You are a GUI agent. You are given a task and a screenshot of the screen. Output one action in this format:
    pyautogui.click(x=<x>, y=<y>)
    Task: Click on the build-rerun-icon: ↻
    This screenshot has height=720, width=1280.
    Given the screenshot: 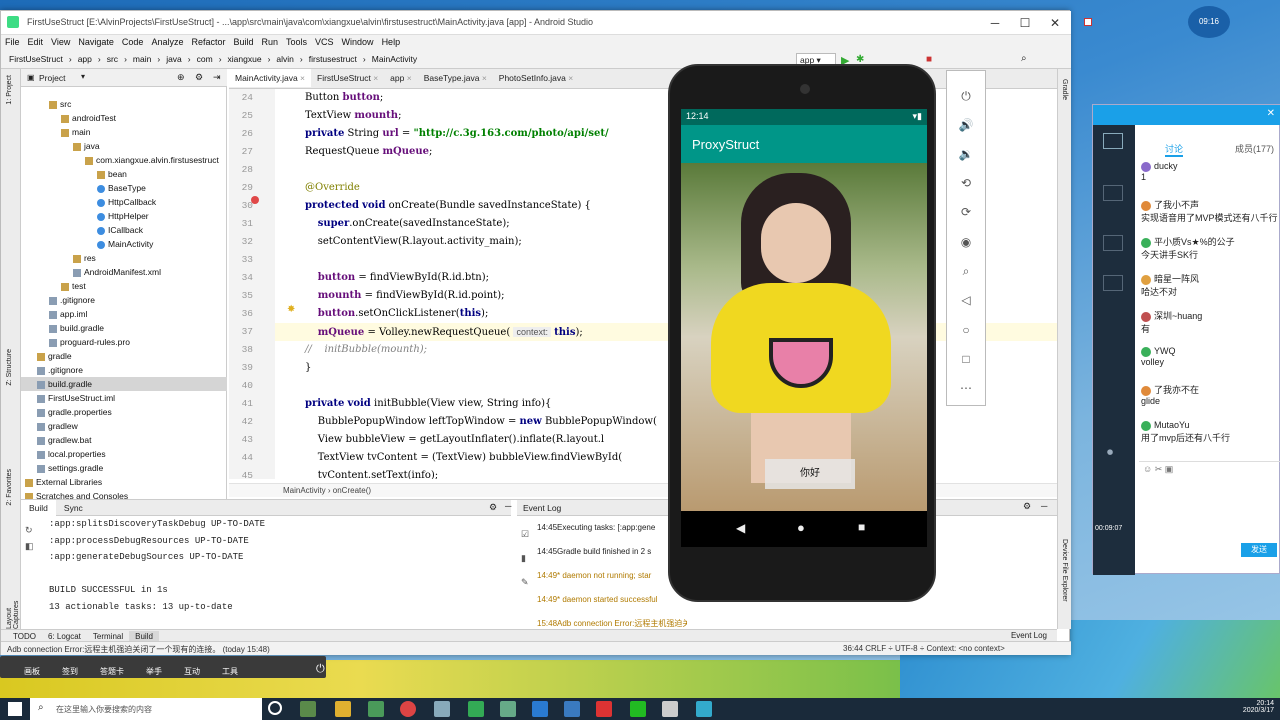 What is the action you would take?
    pyautogui.click(x=33, y=530)
    